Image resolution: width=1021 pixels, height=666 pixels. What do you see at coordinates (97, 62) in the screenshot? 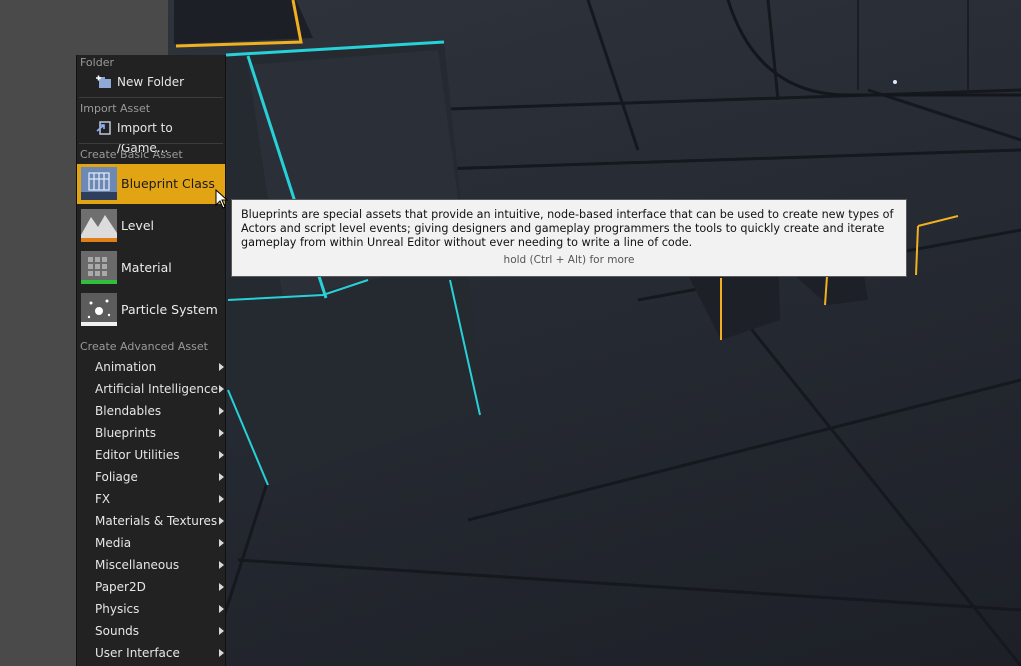
I see `section-folder: Folder` at bounding box center [97, 62].